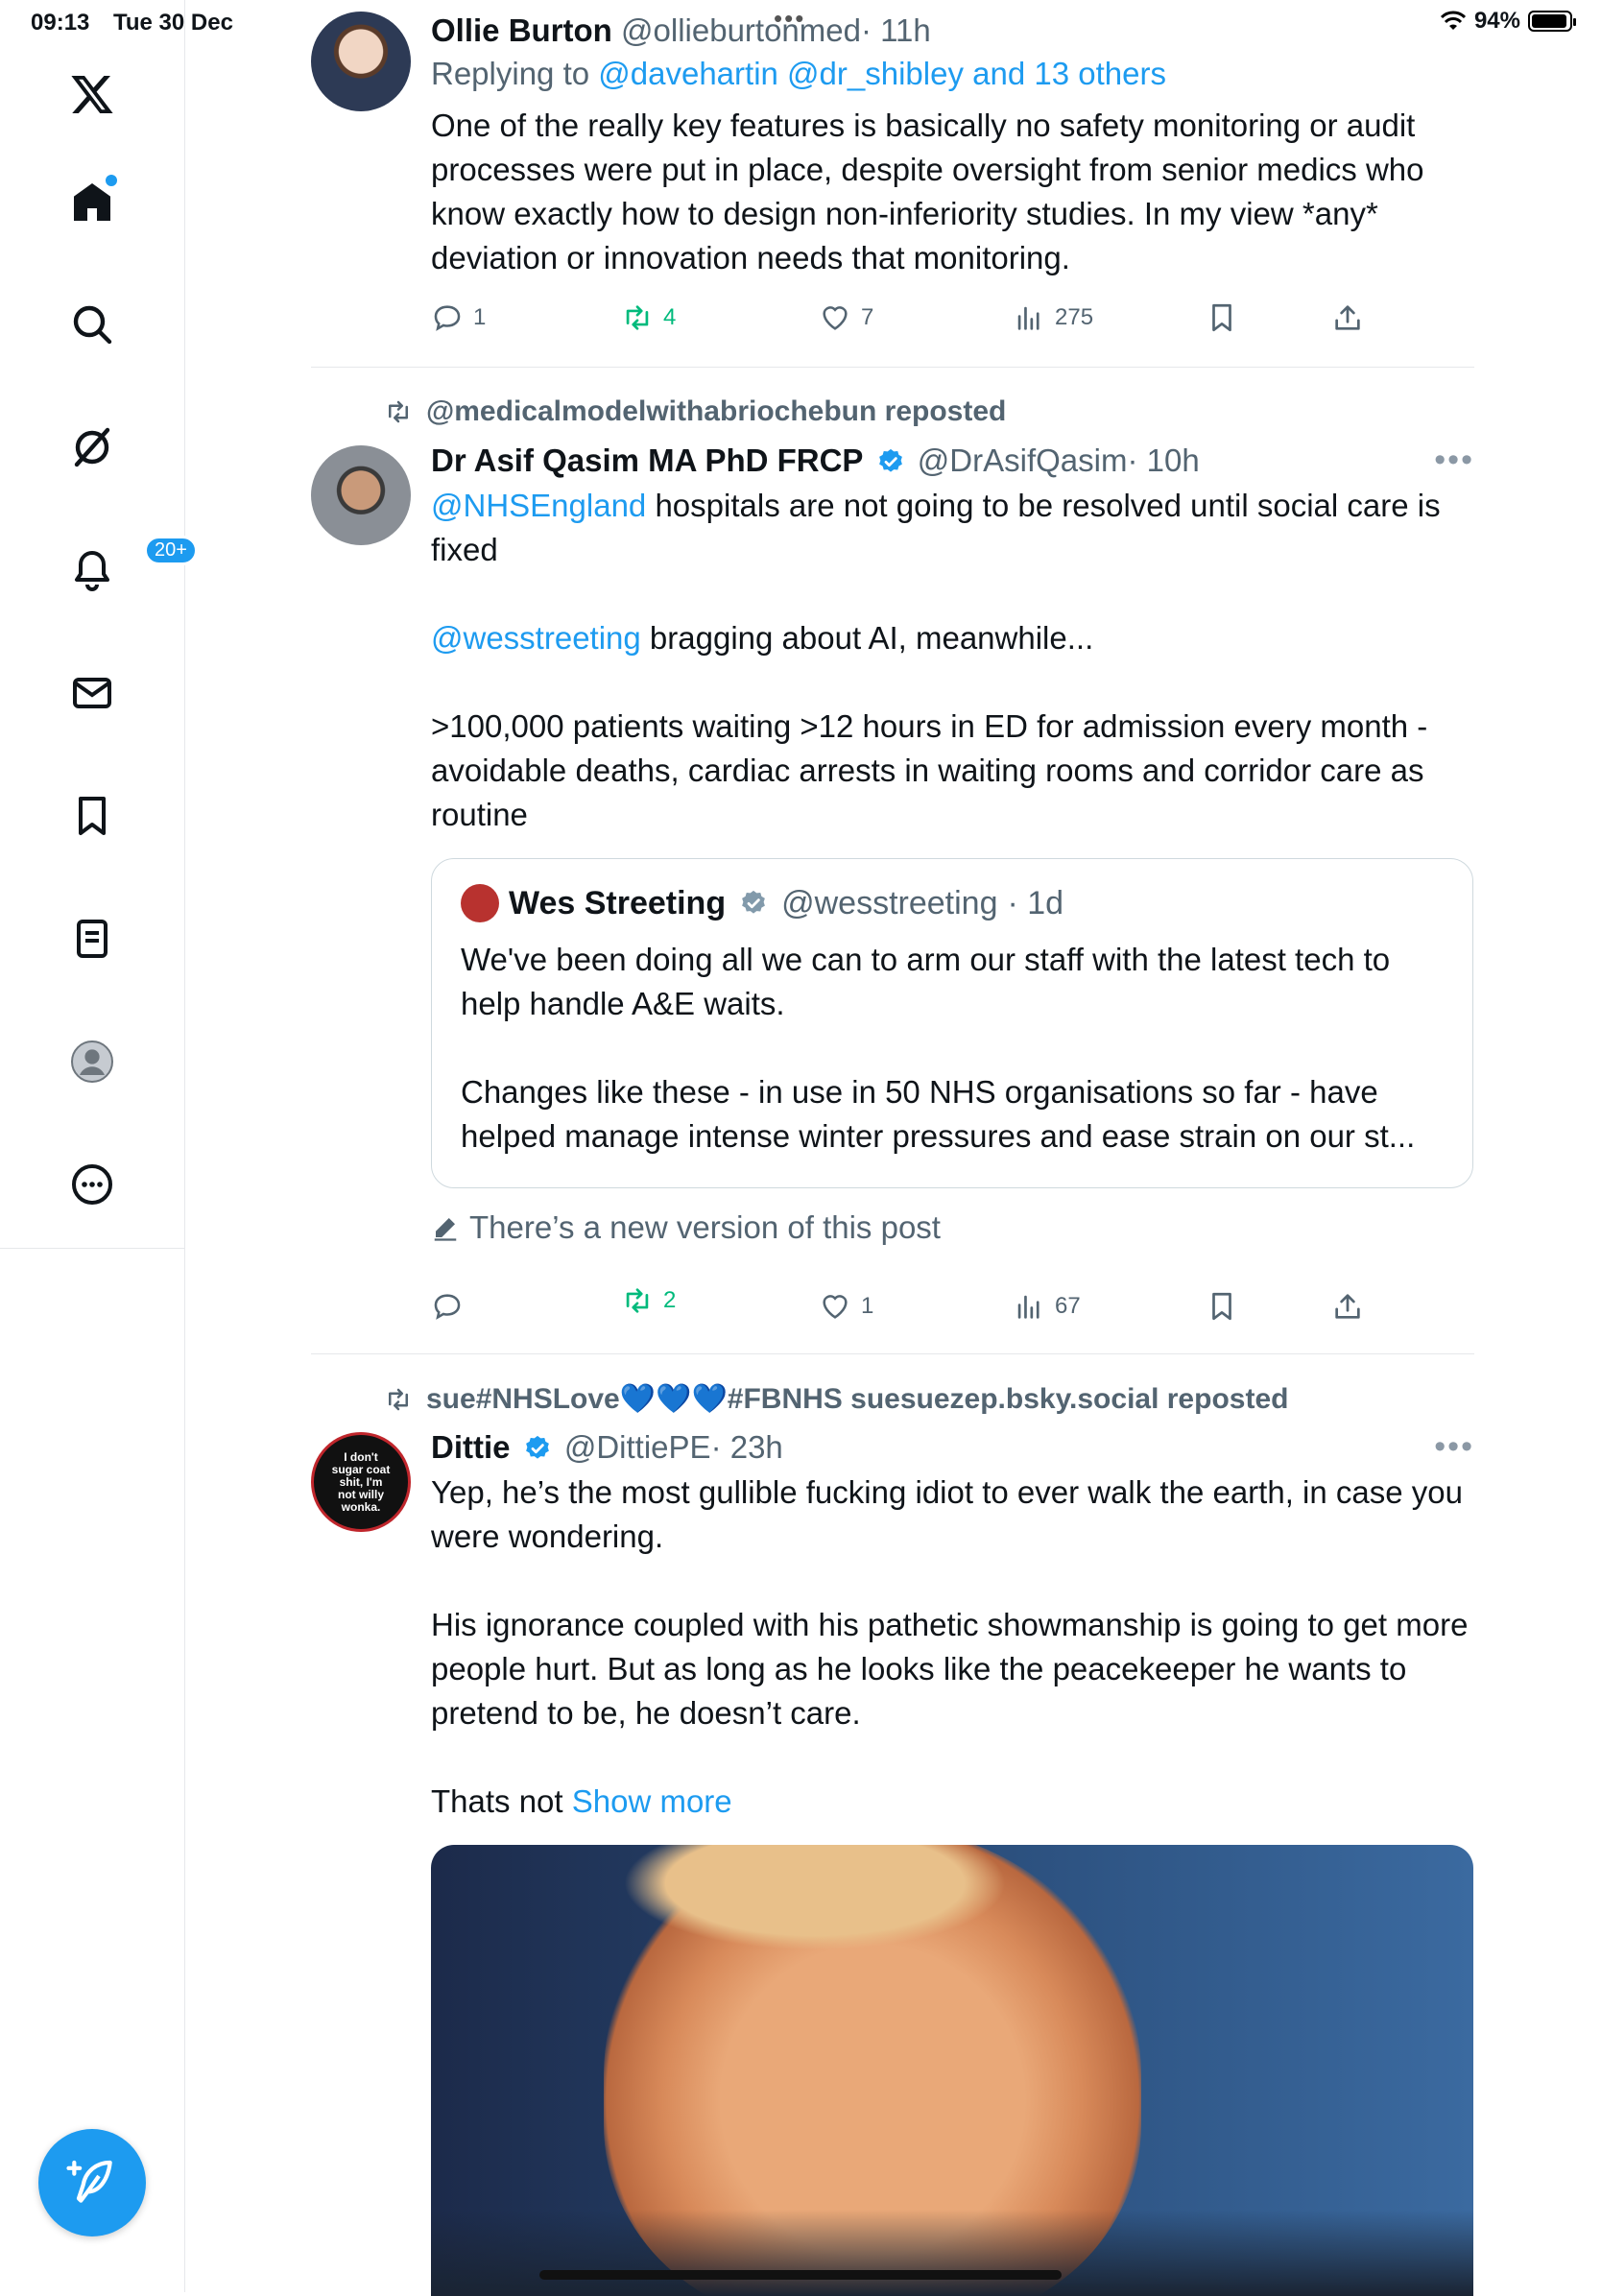 The height and width of the screenshot is (2296, 1601). What do you see at coordinates (1053, 317) in the screenshot?
I see `views-button: 275` at bounding box center [1053, 317].